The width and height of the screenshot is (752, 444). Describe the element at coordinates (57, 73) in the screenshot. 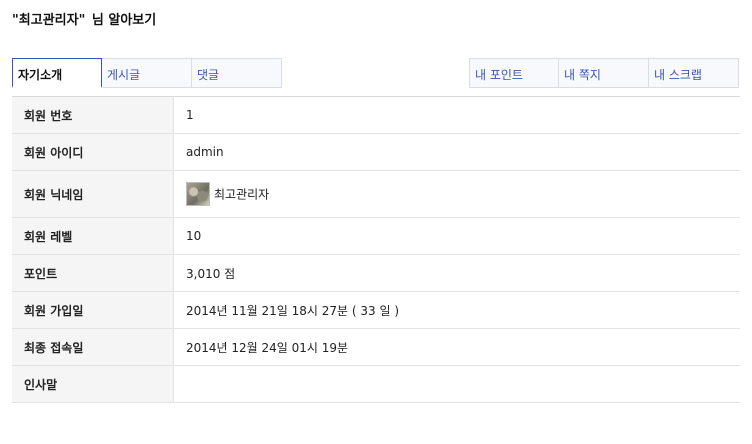

I see `tab-introduction: 자기소개` at that location.